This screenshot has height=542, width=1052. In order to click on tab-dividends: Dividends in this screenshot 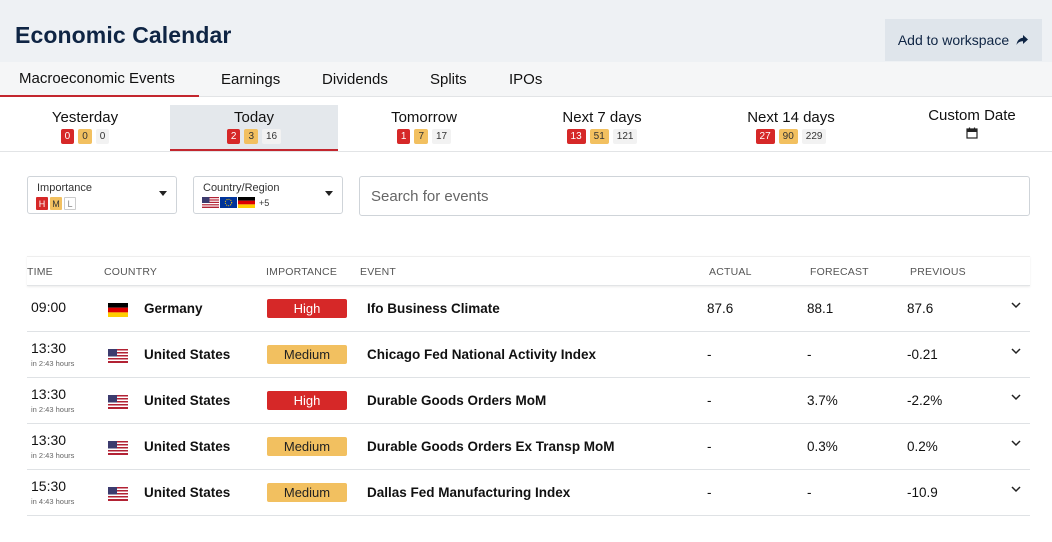, I will do `click(355, 79)`.